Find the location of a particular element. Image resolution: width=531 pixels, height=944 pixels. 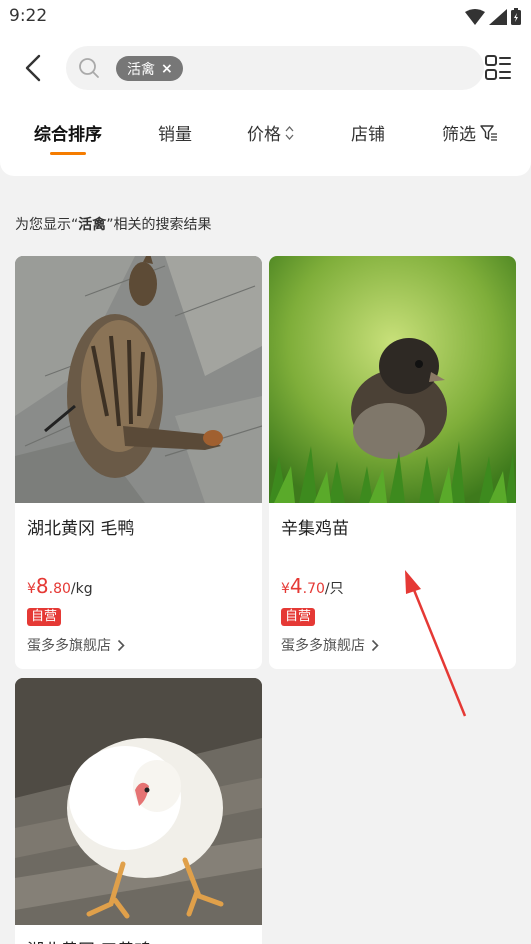

search-keyword-chip: 活禽 × is located at coordinates (149, 68).